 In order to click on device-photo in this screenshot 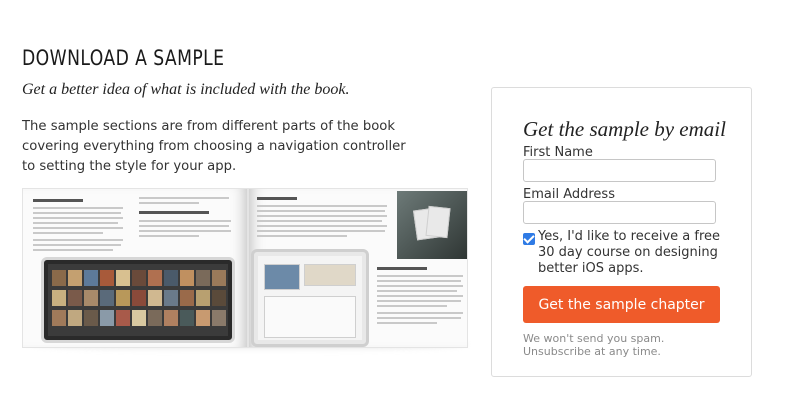, I will do `click(432, 225)`.